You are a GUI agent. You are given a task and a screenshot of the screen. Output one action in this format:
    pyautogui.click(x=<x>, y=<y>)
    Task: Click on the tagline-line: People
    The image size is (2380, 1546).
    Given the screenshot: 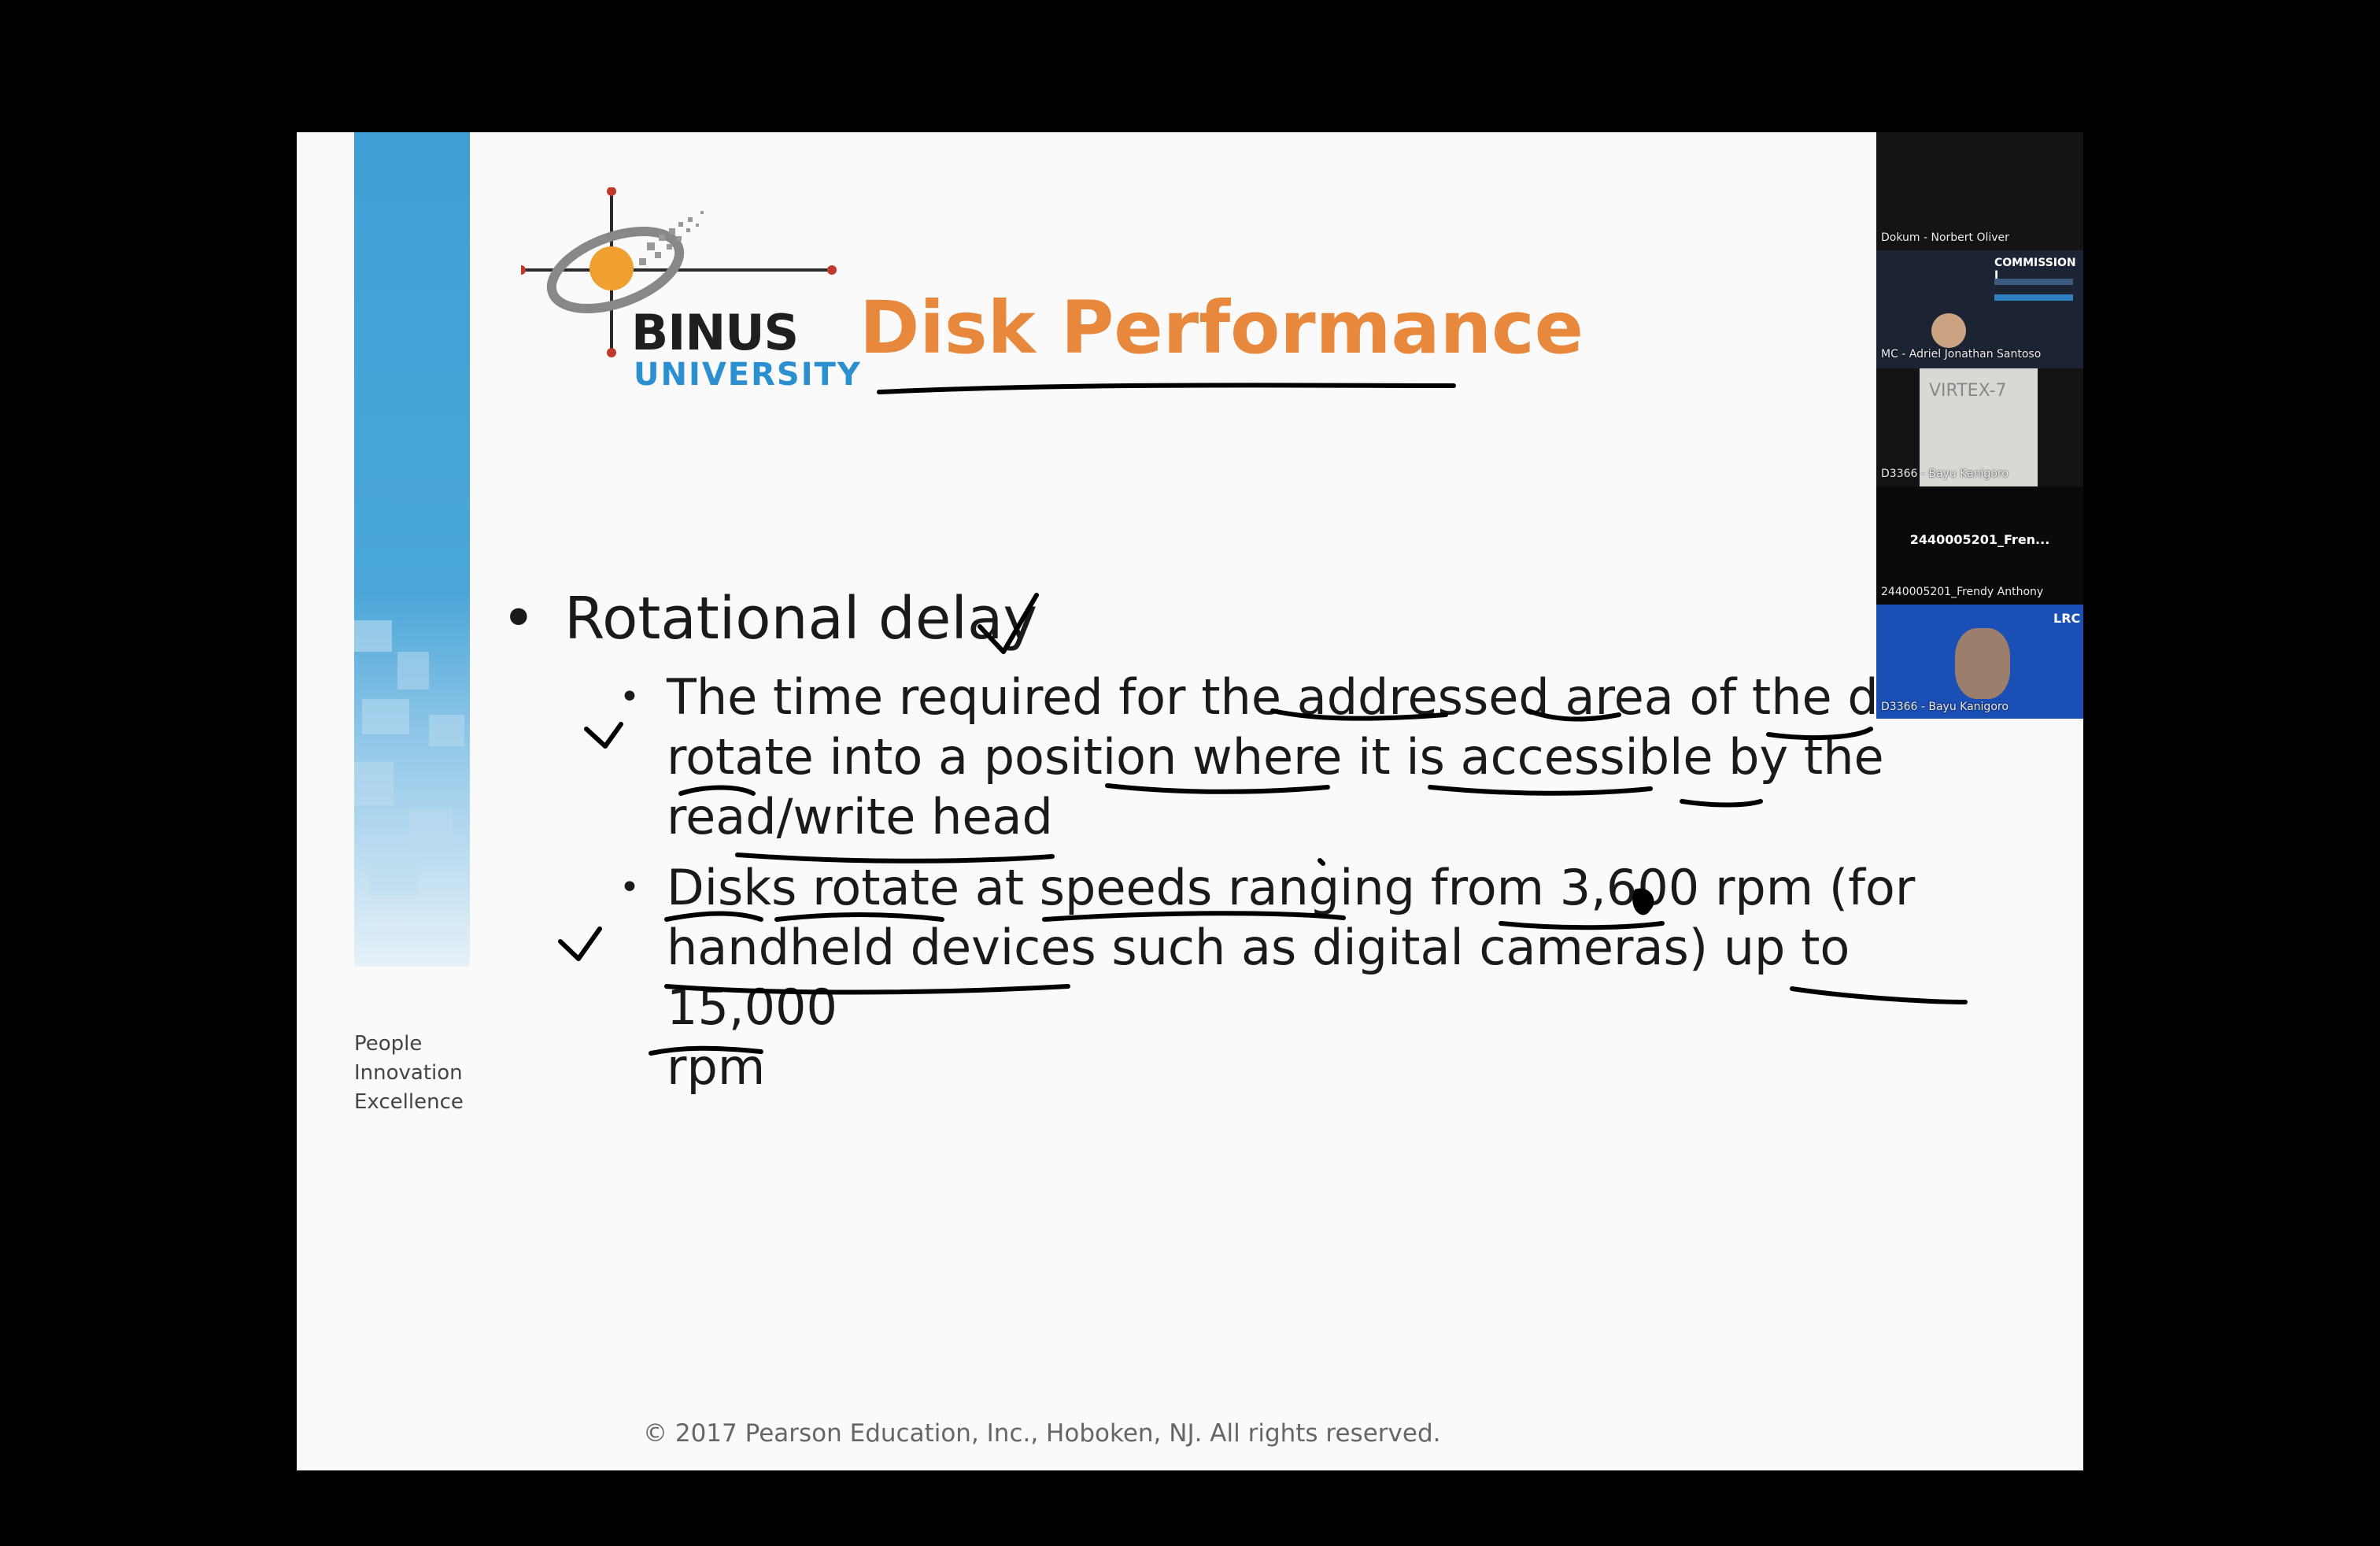 What is the action you would take?
    pyautogui.click(x=388, y=1044)
    